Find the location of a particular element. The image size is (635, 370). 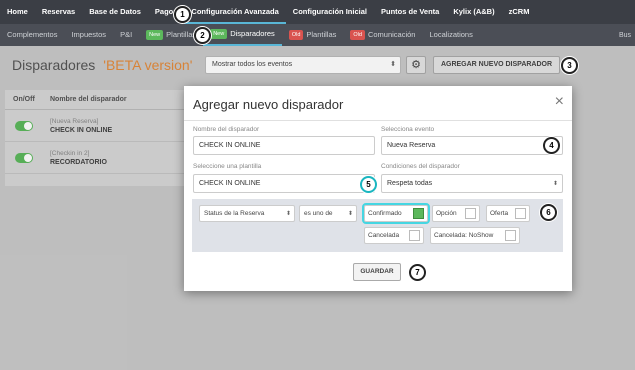

subnav-label: Impuestos is located at coordinates (89, 34).